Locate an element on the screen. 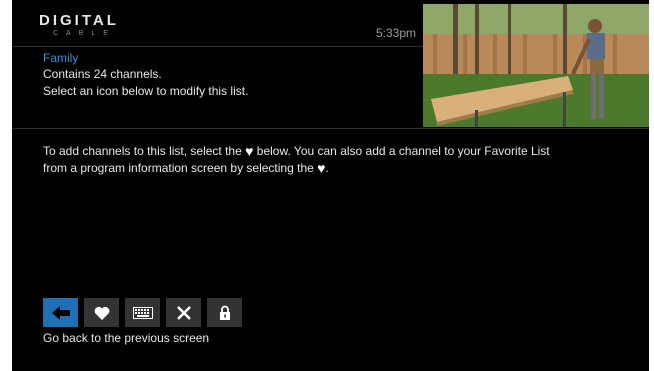 Image resolution: width=654 pixels, height=371 pixels. brand-sub: CABLE is located at coordinates (84, 33).